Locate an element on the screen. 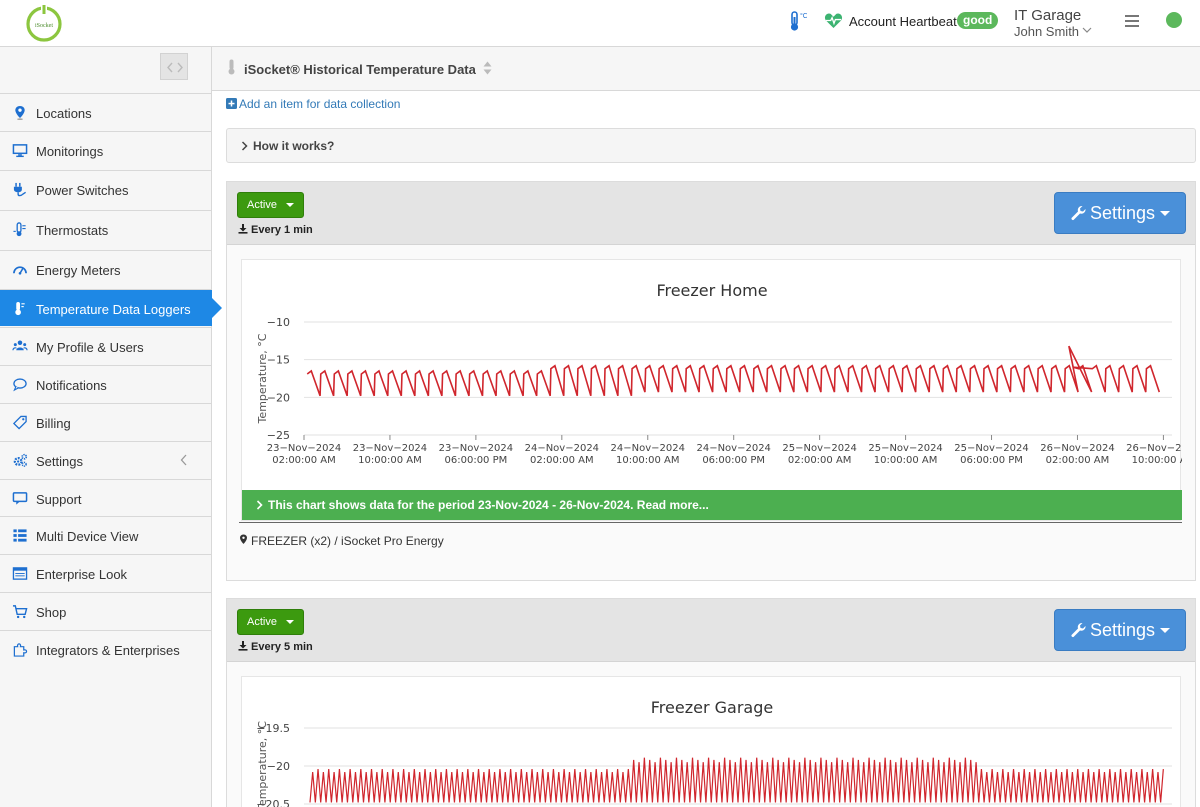 This screenshot has width=1200, height=807. sidebar-item-notifications: Notifications is located at coordinates (106, 383).